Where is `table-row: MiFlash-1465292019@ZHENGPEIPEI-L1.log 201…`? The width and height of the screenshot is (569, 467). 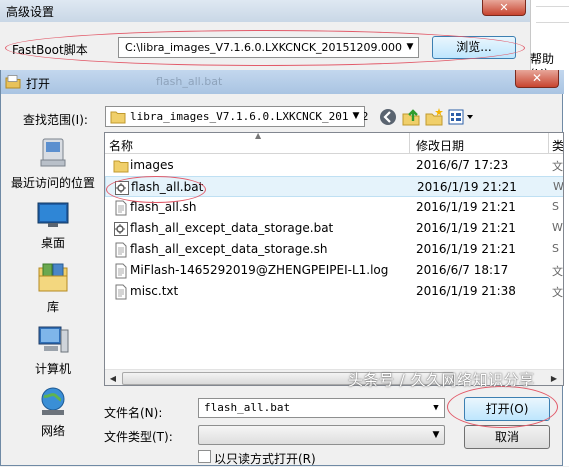 table-row: MiFlash-1465292019@ZHENGPEIPEI-L1.log 201… is located at coordinates (334, 270).